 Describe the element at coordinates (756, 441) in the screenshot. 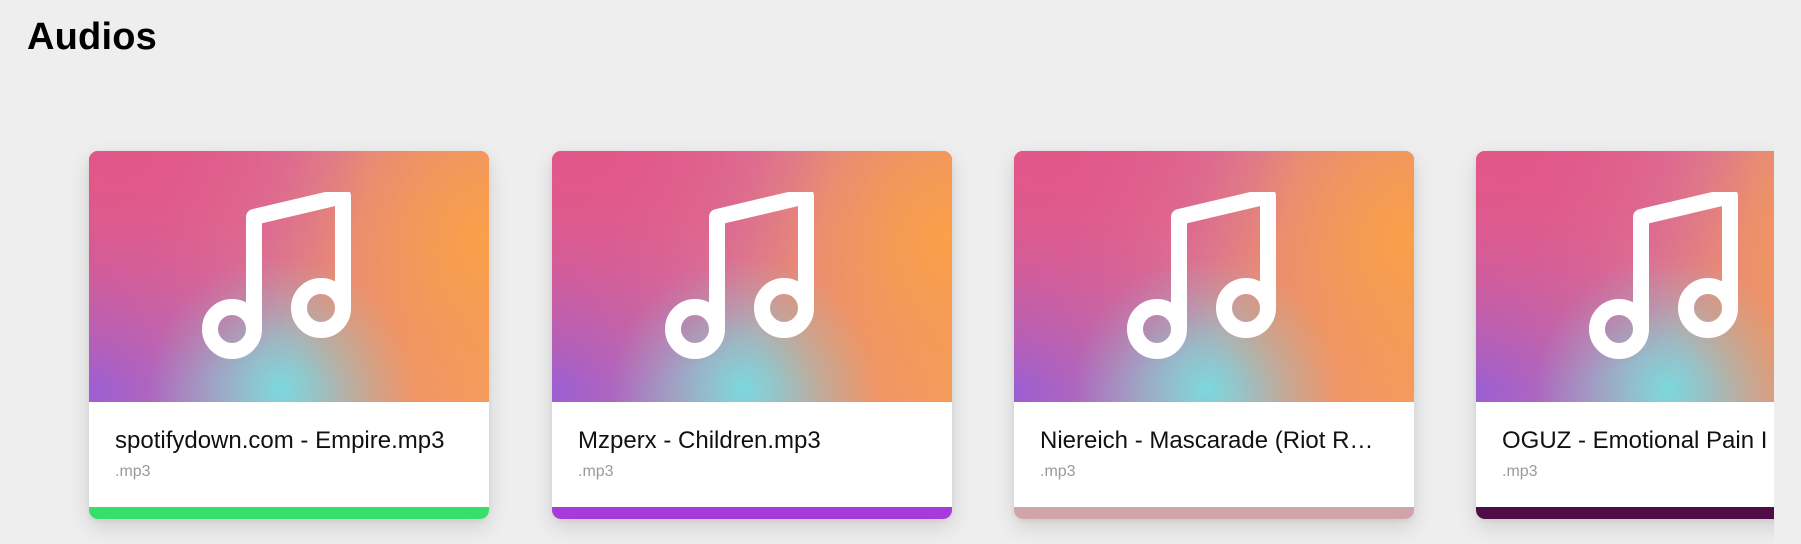

I see `audio-title: Mzperx - Children.mp3` at that location.